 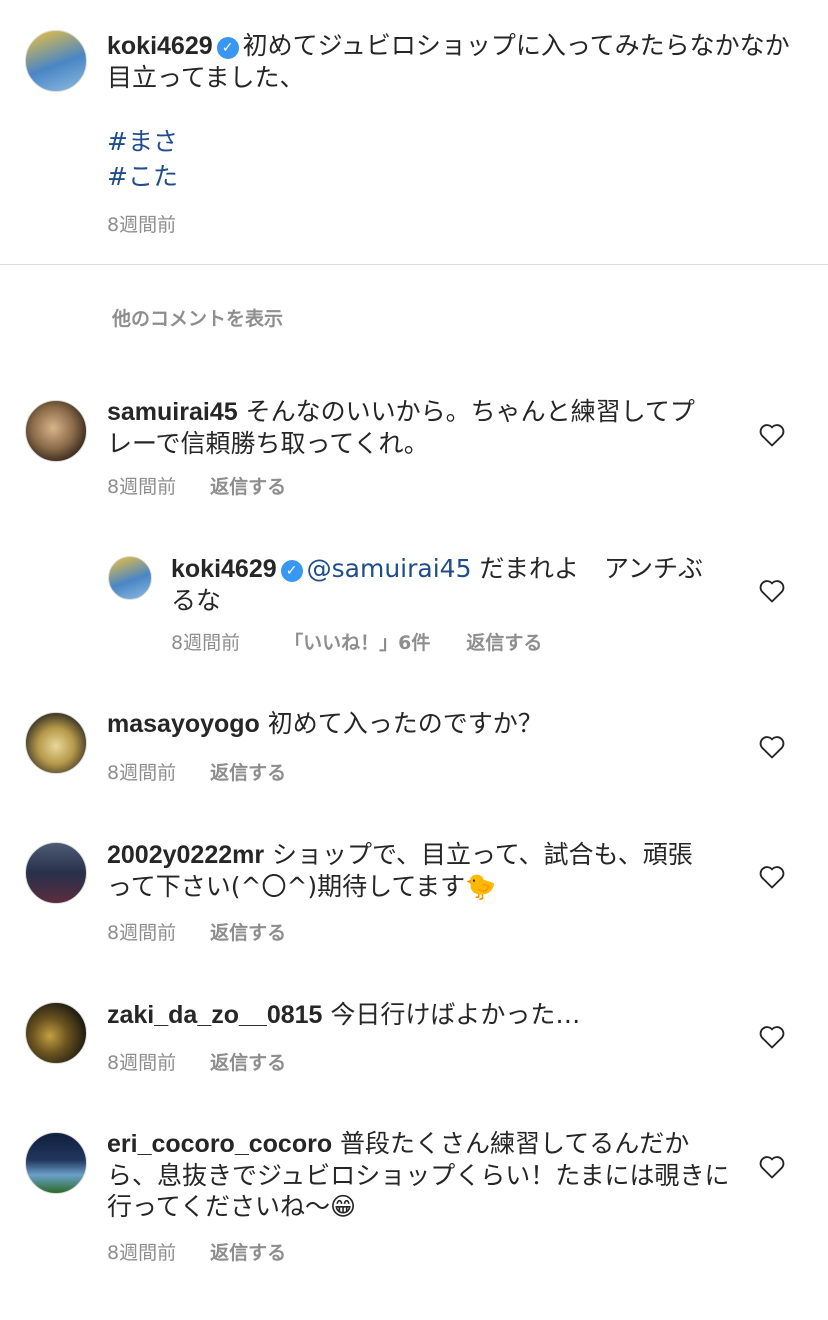 What do you see at coordinates (56, 431) in the screenshot?
I see `comment-avatar-samuirai45` at bounding box center [56, 431].